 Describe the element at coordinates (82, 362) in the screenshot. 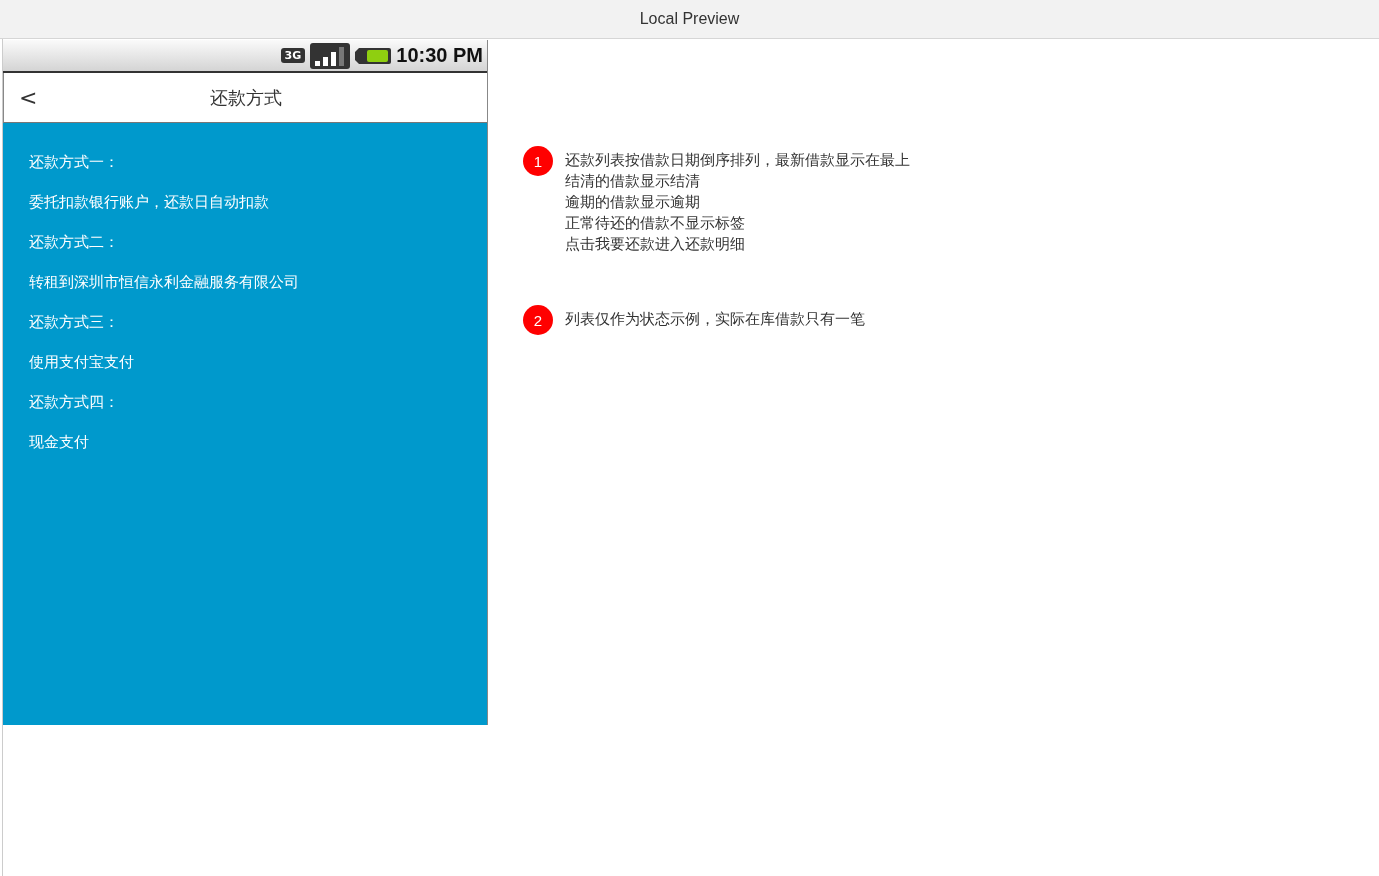

I see `method-detail: 使用支付宝支付` at that location.